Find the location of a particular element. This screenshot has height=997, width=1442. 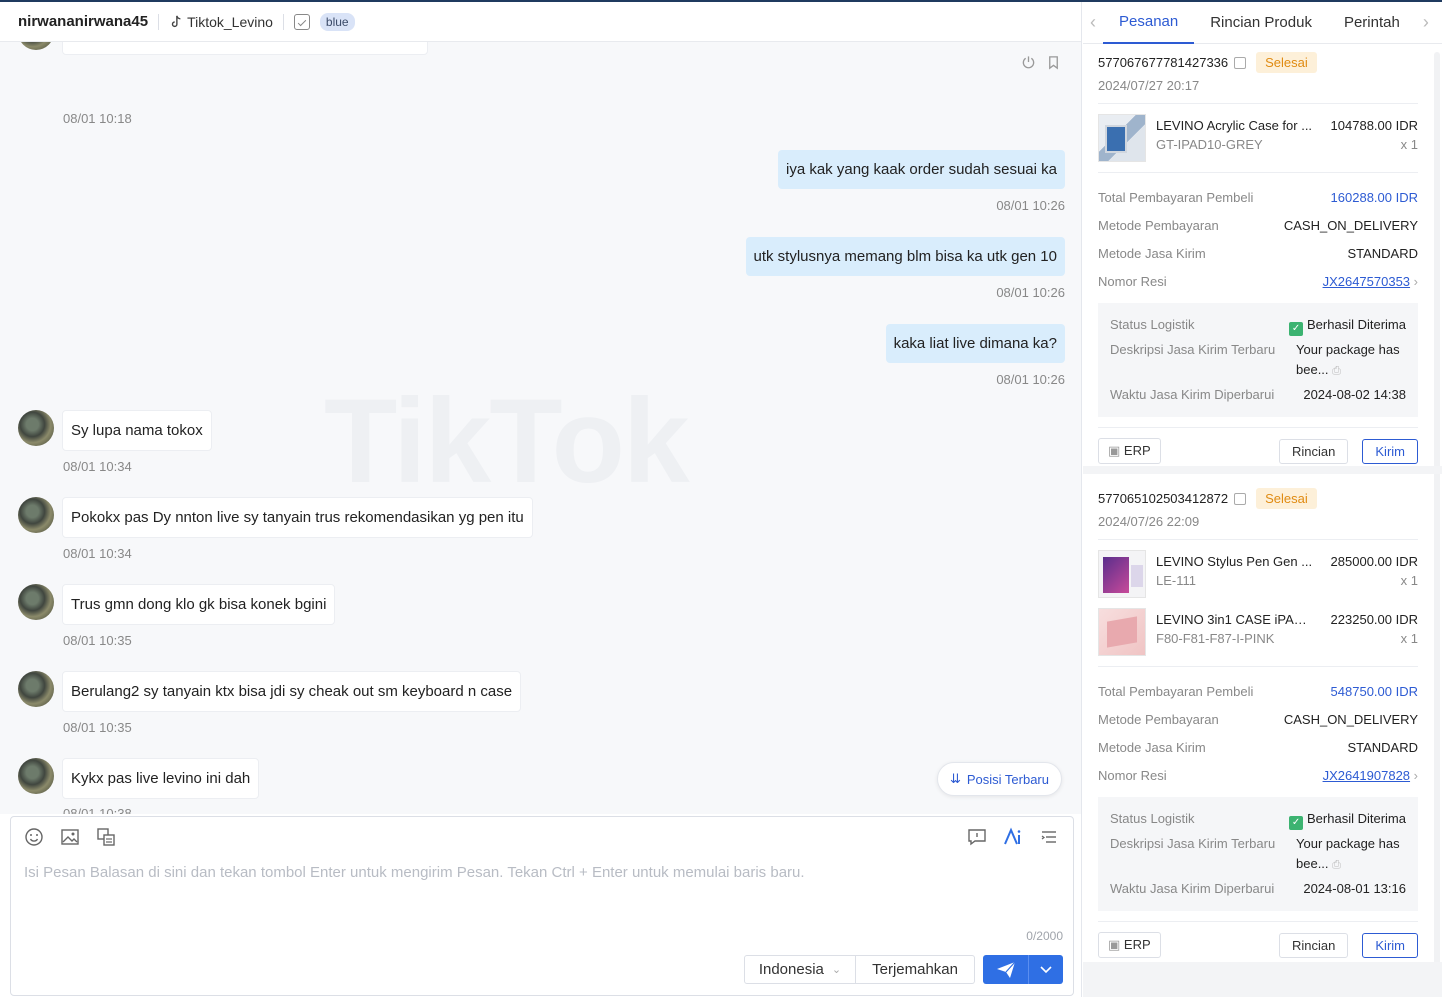

switch-icon is located at coordinates (301, 21).